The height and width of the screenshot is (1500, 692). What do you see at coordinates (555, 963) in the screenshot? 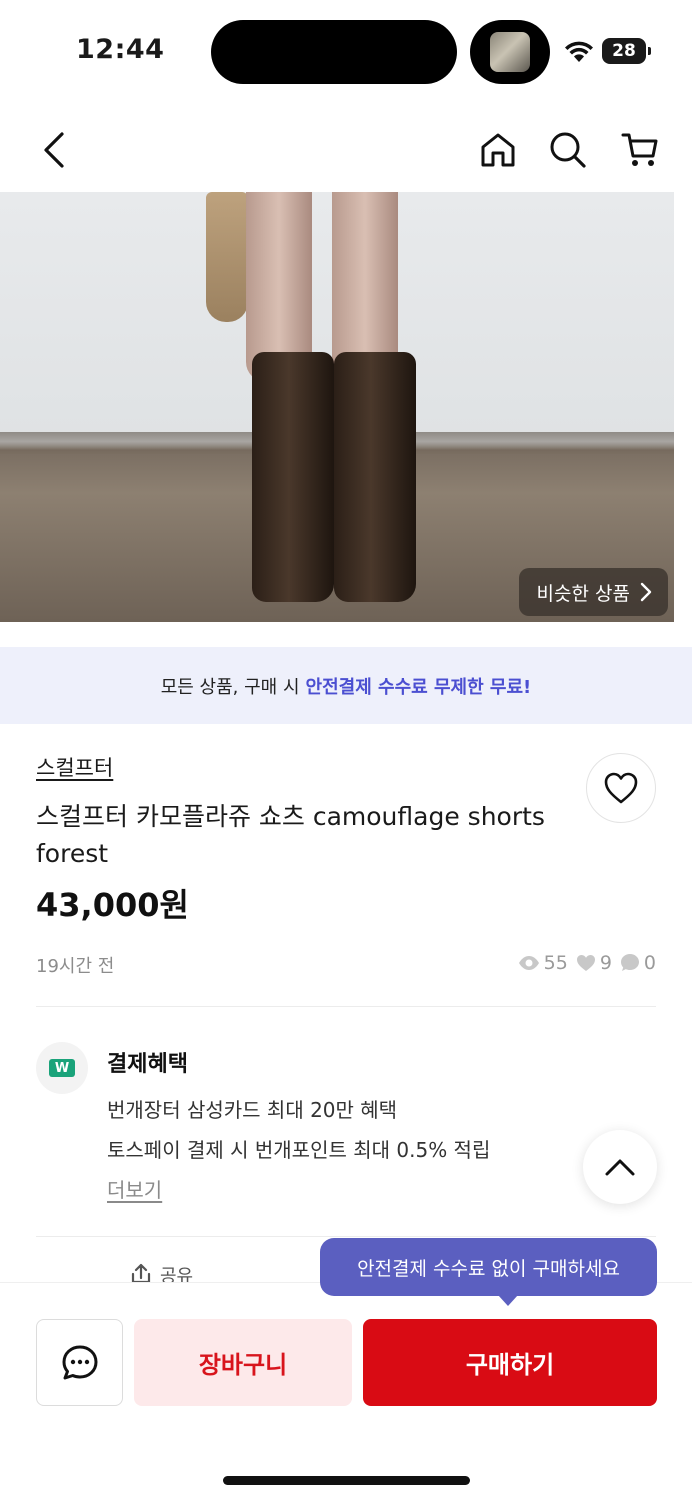
I see `view-count-value: 55` at bounding box center [555, 963].